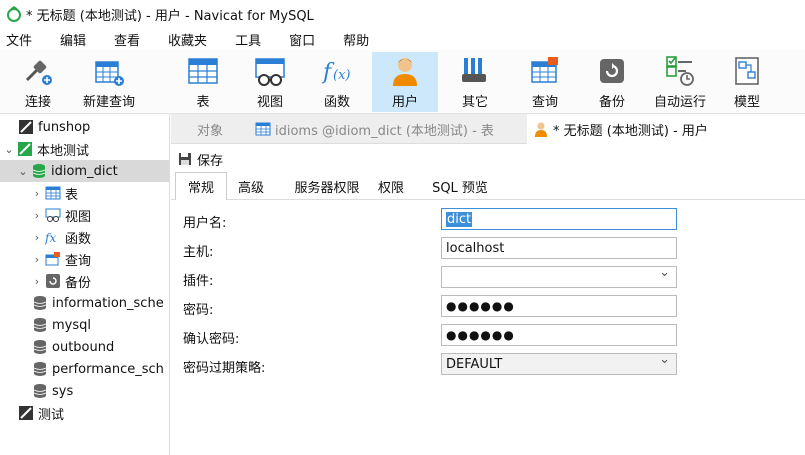 This screenshot has height=455, width=805. I want to click on toolbar-query-button: 查询, so click(545, 82).